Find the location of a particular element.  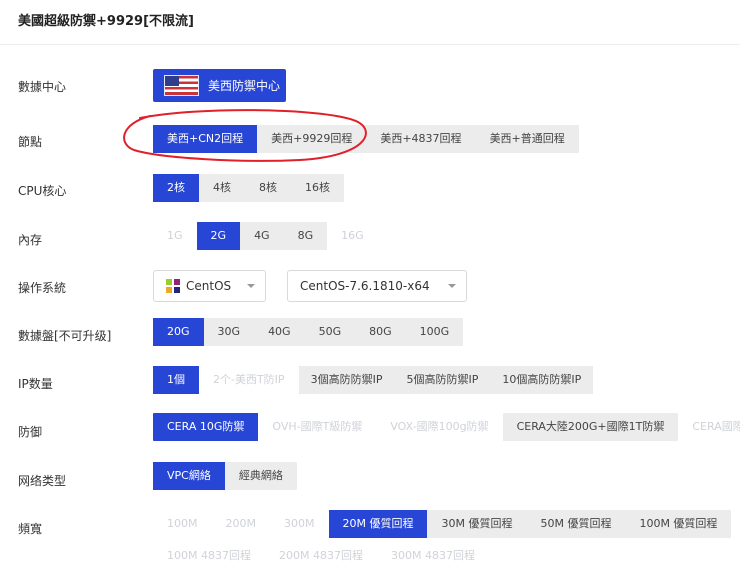

defense-option-cera-10g: CERA 10G防禦 is located at coordinates (206, 427).